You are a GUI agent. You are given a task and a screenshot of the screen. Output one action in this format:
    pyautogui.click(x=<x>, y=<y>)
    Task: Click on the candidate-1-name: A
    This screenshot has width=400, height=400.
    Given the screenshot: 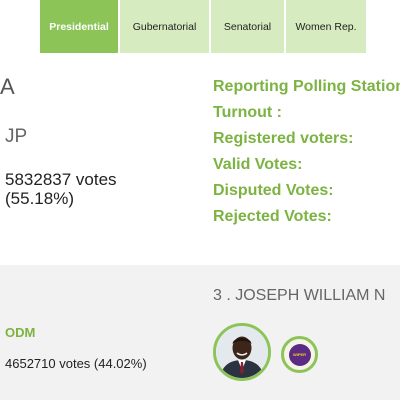 What is the action you would take?
    pyautogui.click(x=7, y=86)
    